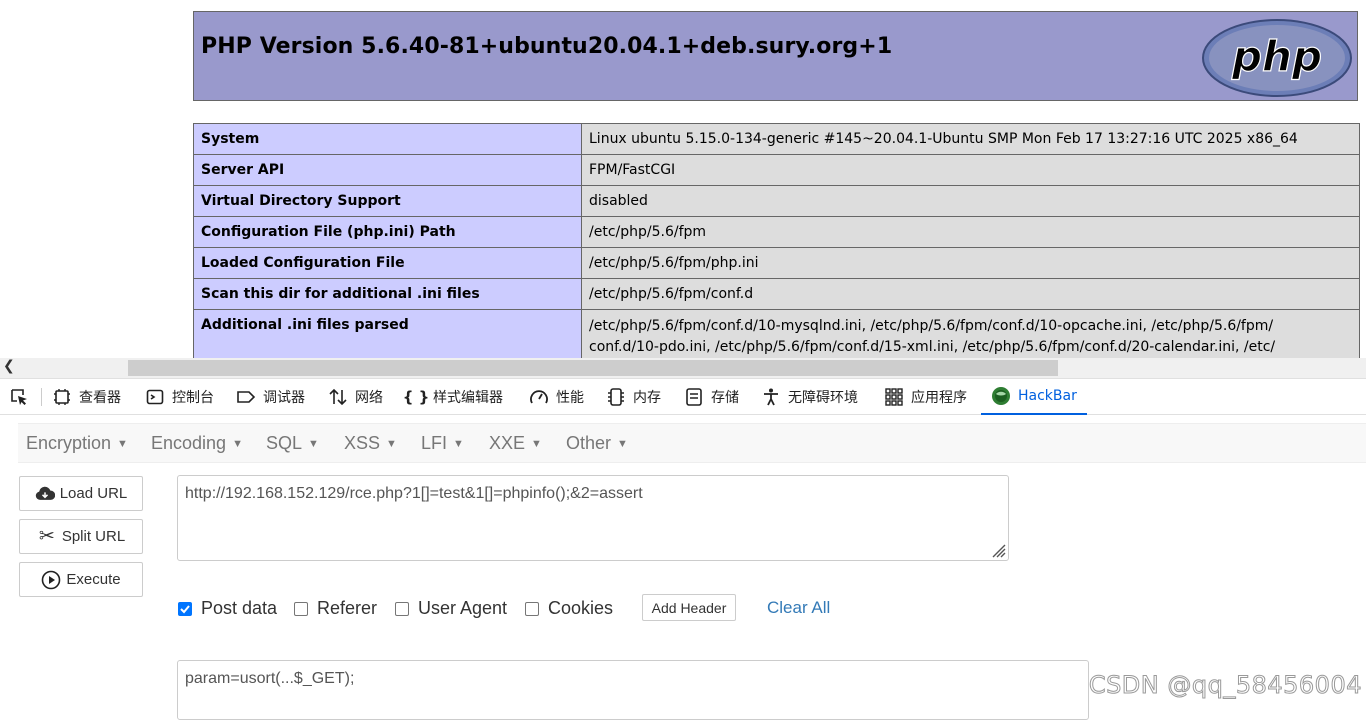 This screenshot has width=1366, height=720. I want to click on menu-lfi: LFI ▼, so click(442, 443).